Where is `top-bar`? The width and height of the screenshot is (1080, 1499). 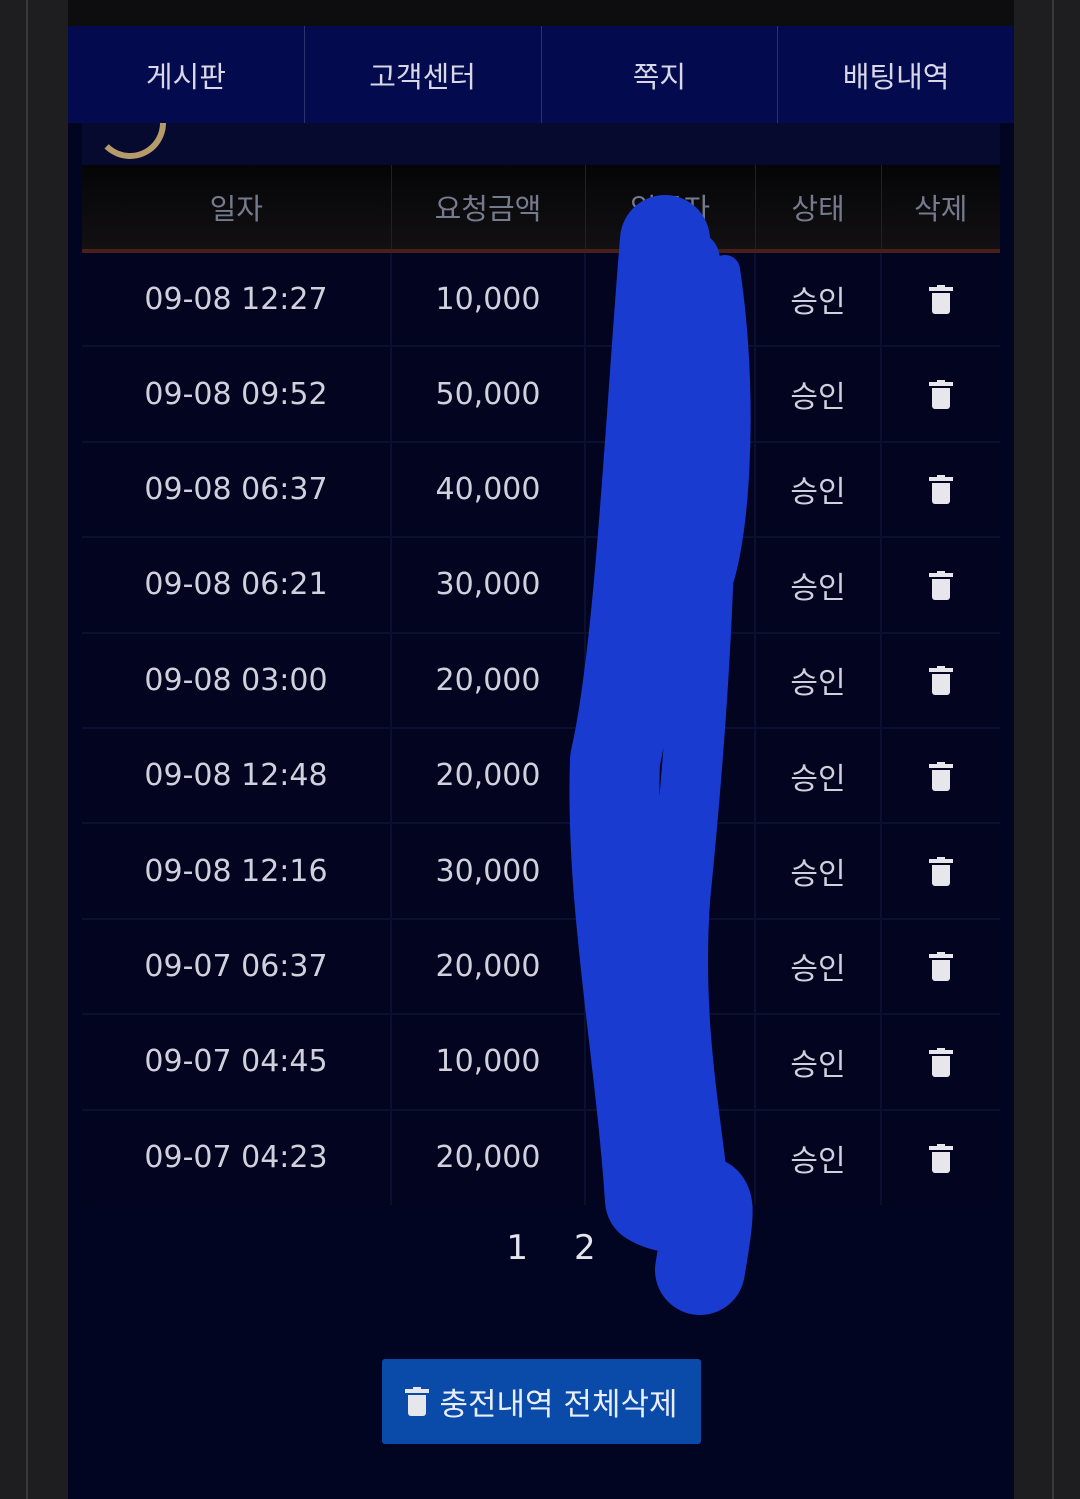
top-bar is located at coordinates (541, 13).